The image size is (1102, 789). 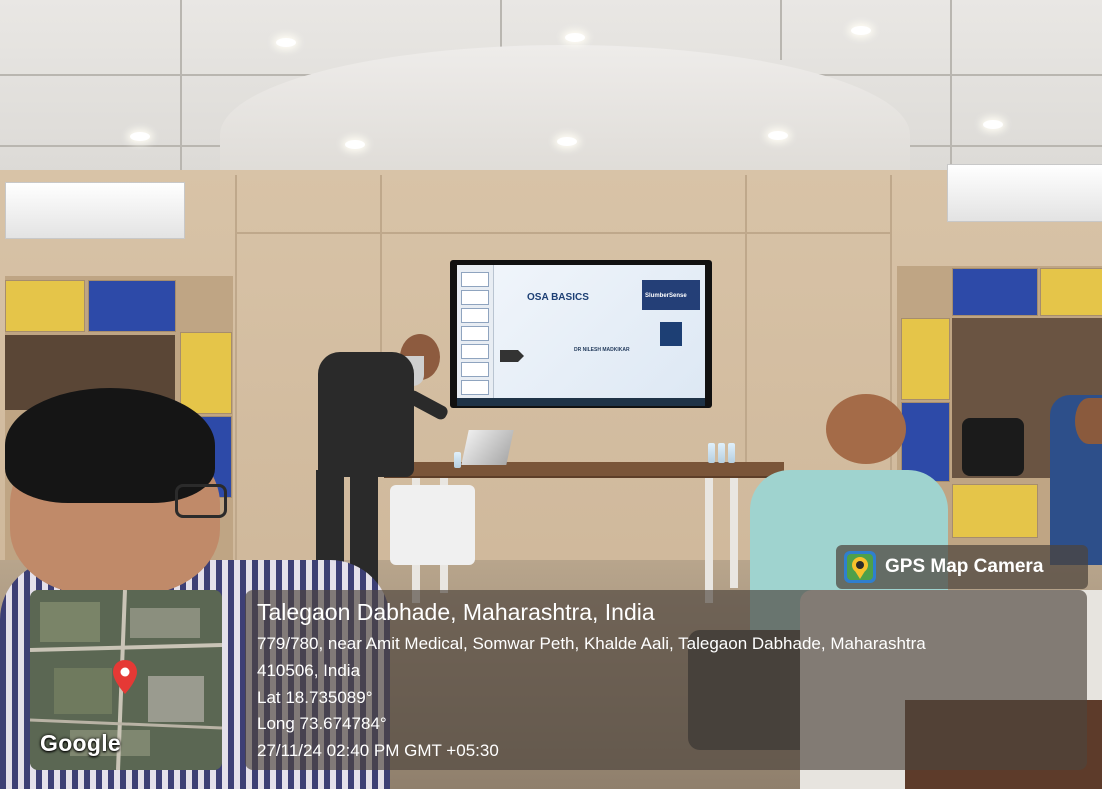 I want to click on longitude: Long 73.674784°, so click(x=322, y=723).